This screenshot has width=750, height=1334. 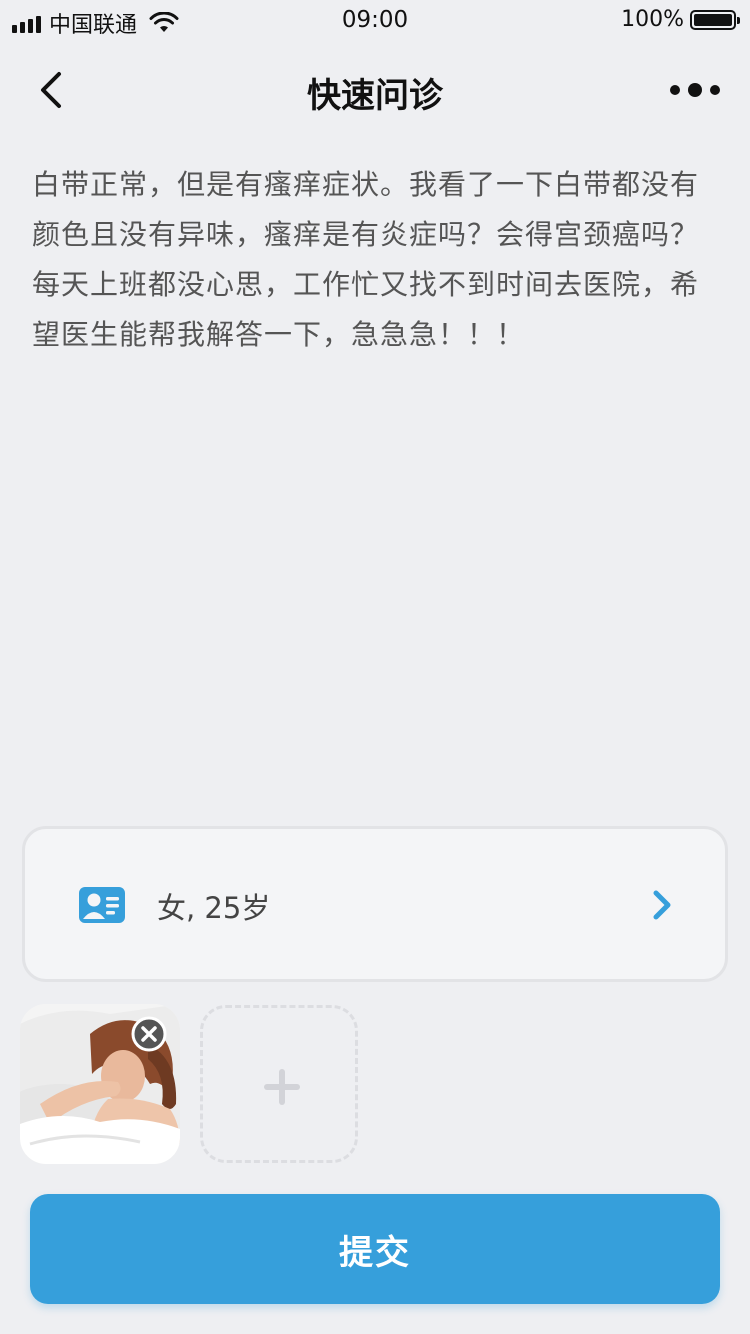 I want to click on chevron-right-icon, so click(x=662, y=905).